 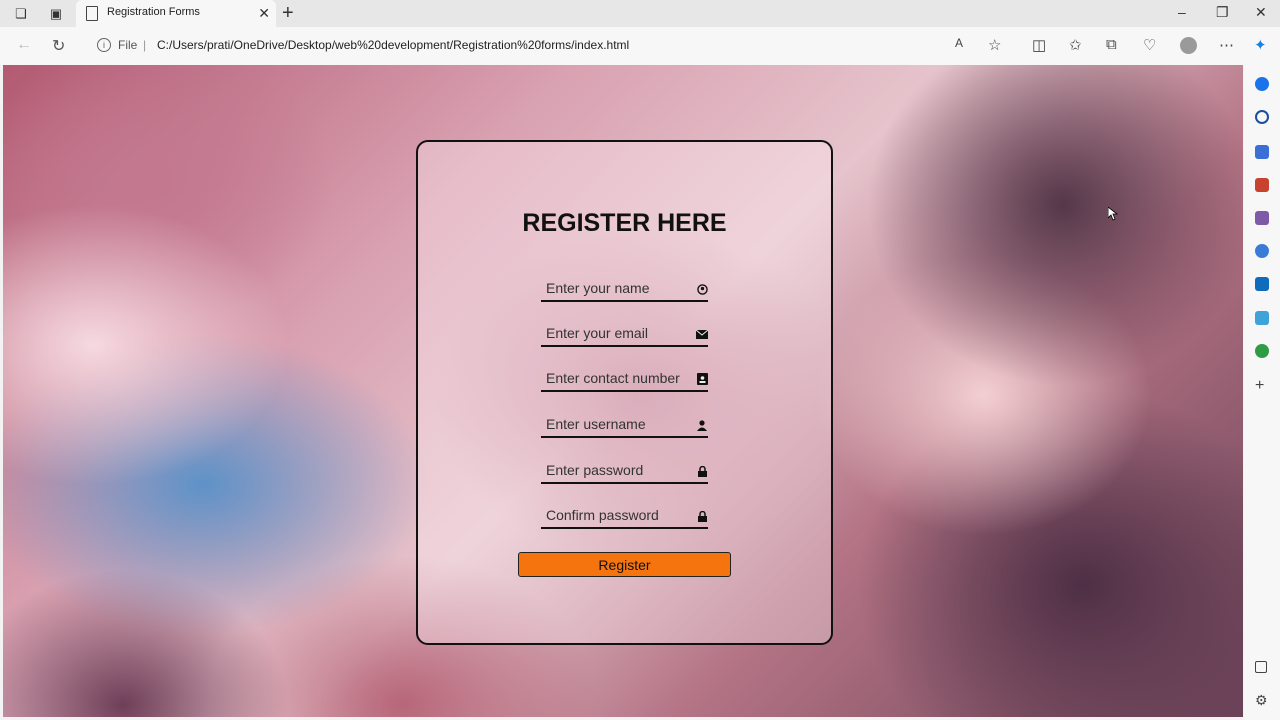 What do you see at coordinates (128, 45) in the screenshot?
I see `url-scheme: File` at bounding box center [128, 45].